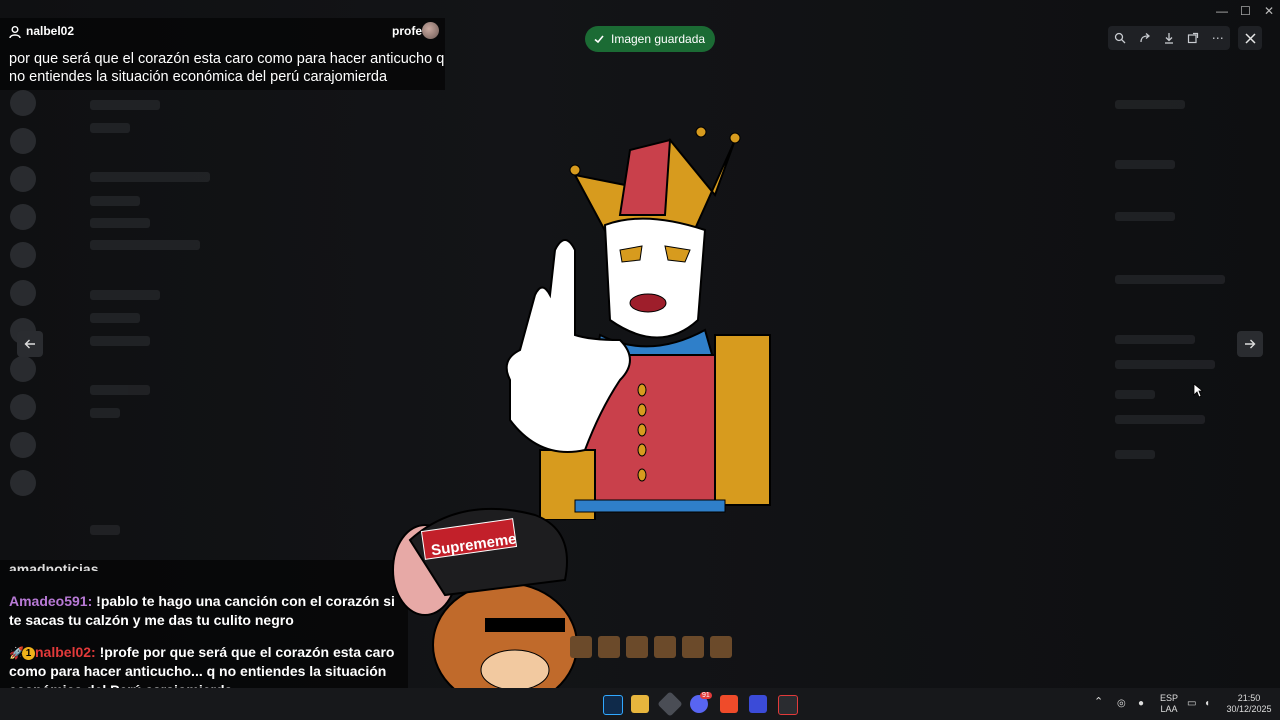 Image resolution: width=1280 pixels, height=720 pixels. Describe the element at coordinates (640, 704) in the screenshot. I see `file-explorer-icon` at that location.